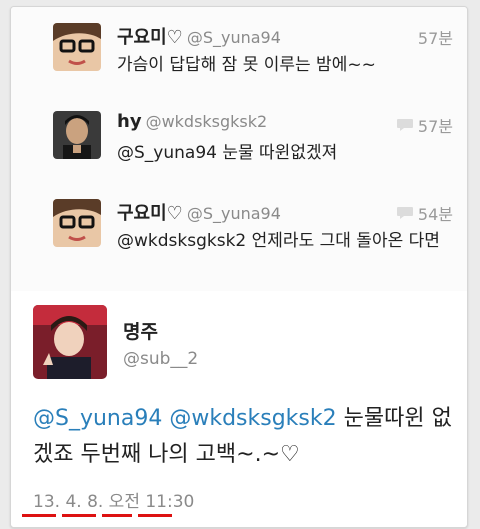  I want to click on tweet-text: 가슴이 답답해 잠 못 이루는 밤에~~, so click(246, 65).